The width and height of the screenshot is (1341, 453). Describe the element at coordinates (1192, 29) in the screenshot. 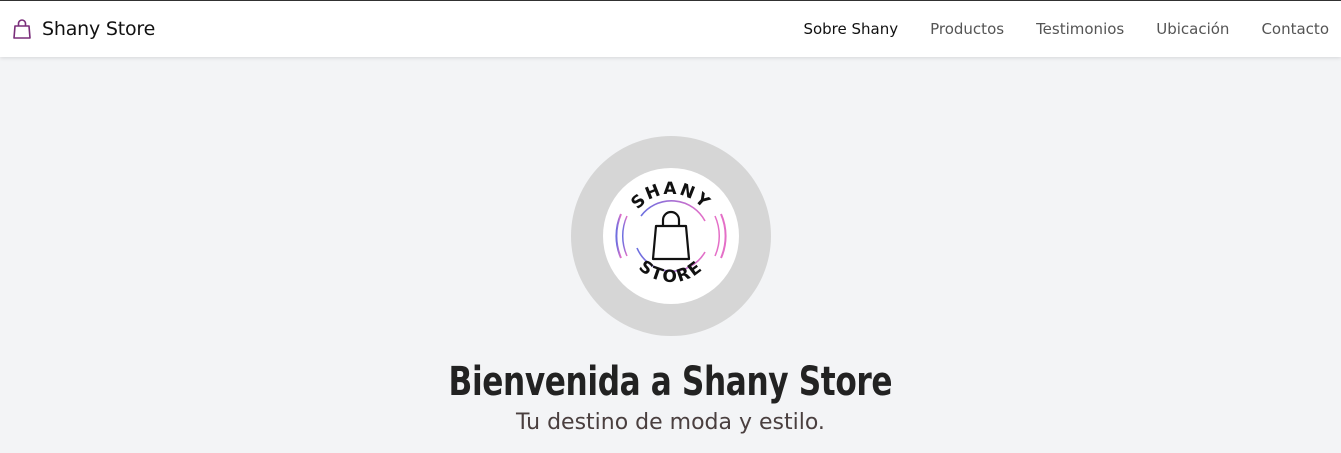

I see `nav-link-ubicacion: Ubicación` at that location.